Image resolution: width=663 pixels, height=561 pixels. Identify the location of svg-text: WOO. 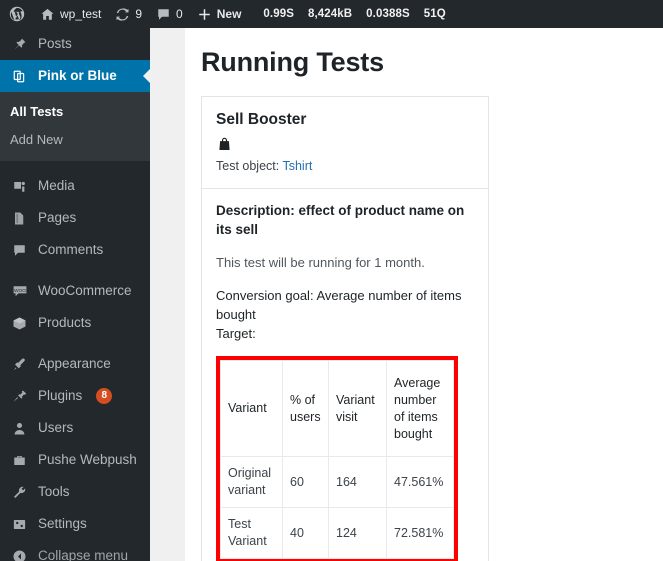
(20, 291).